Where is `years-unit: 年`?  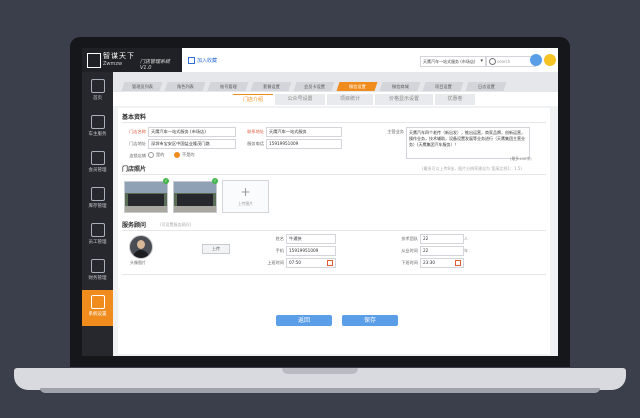 years-unit: 年 is located at coordinates (466, 250).